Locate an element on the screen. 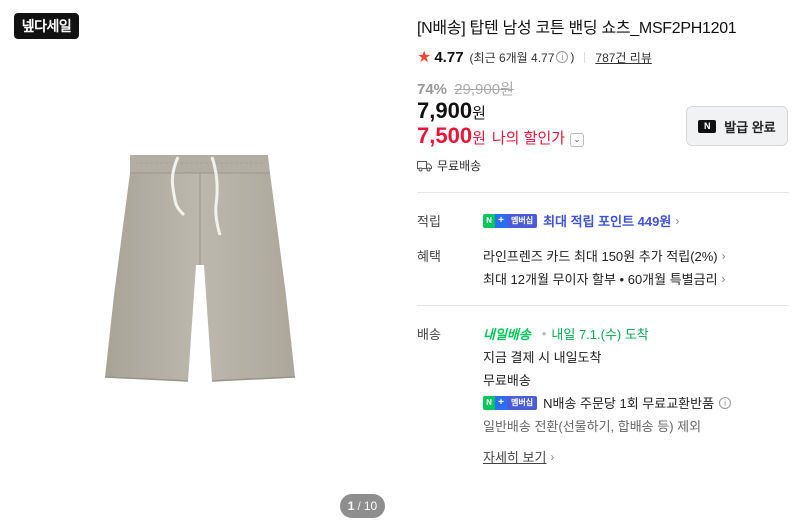  chevron-down-icon: ⌄ is located at coordinates (577, 139).